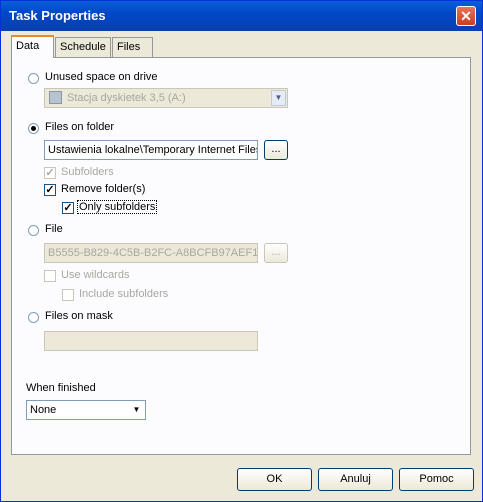 This screenshot has width=483, height=502. Describe the element at coordinates (466, 16) in the screenshot. I see `close-icon: ✕` at that location.